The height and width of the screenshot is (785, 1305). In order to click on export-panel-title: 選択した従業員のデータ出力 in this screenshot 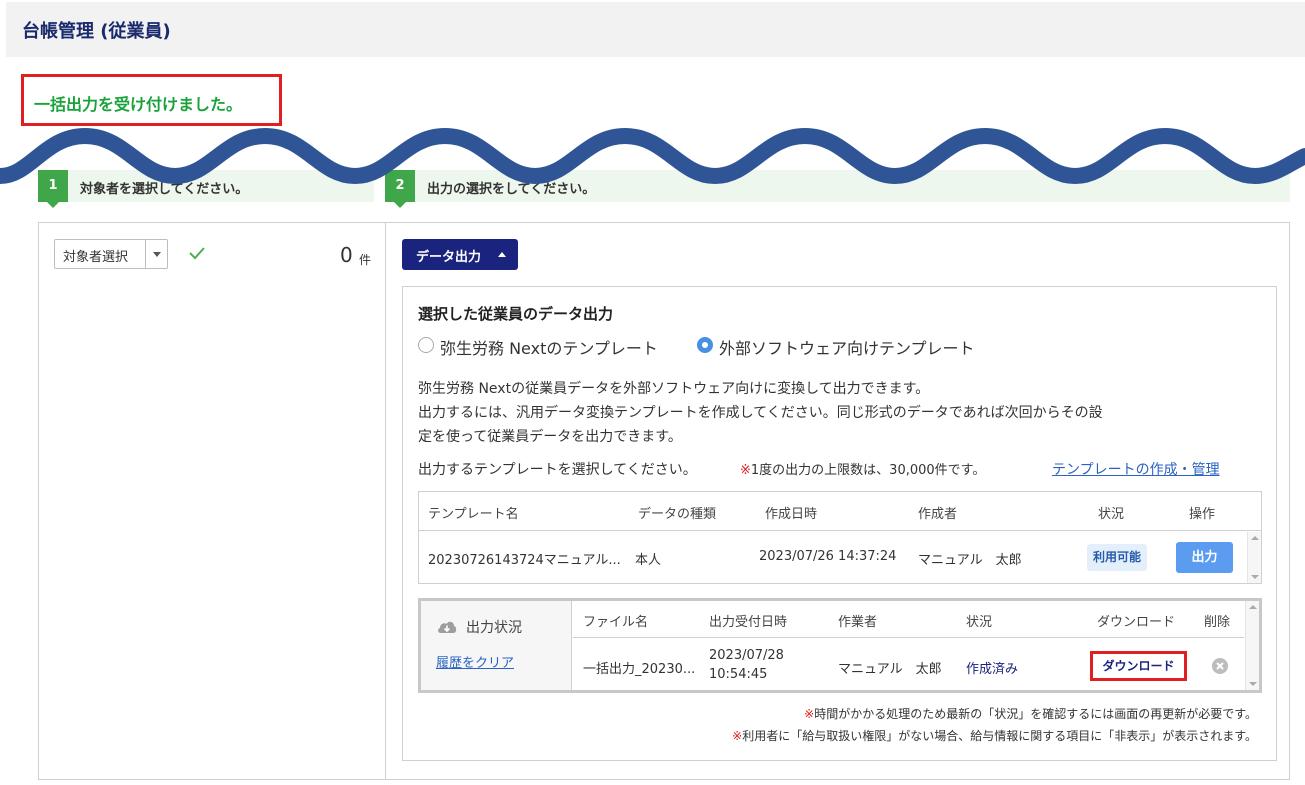, I will do `click(516, 314)`.